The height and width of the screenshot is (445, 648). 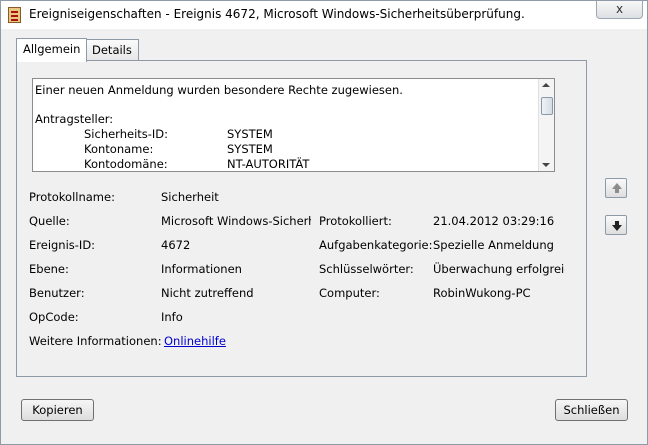 What do you see at coordinates (57, 410) in the screenshot?
I see `copy-button: Kopieren` at bounding box center [57, 410].